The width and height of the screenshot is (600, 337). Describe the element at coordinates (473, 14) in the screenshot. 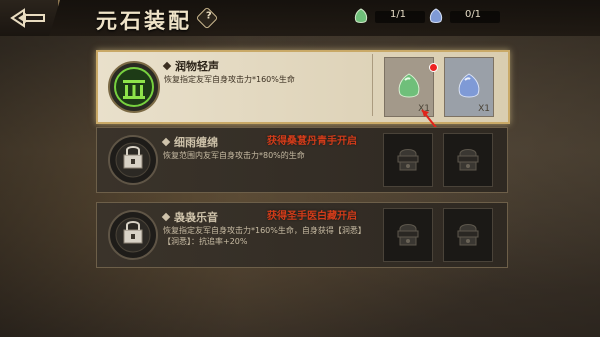

I see `blue-gem-count: 0/1` at that location.